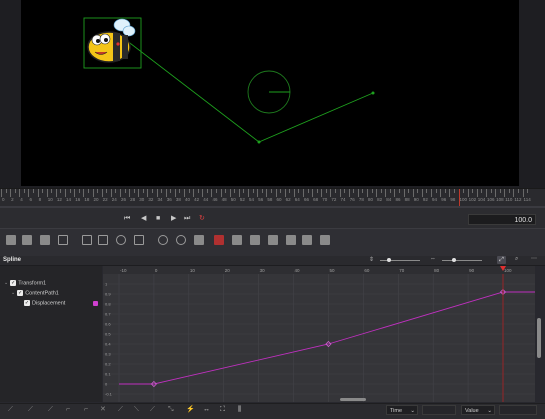  I want to click on ruler-tick-label: 88, so click(407, 199).